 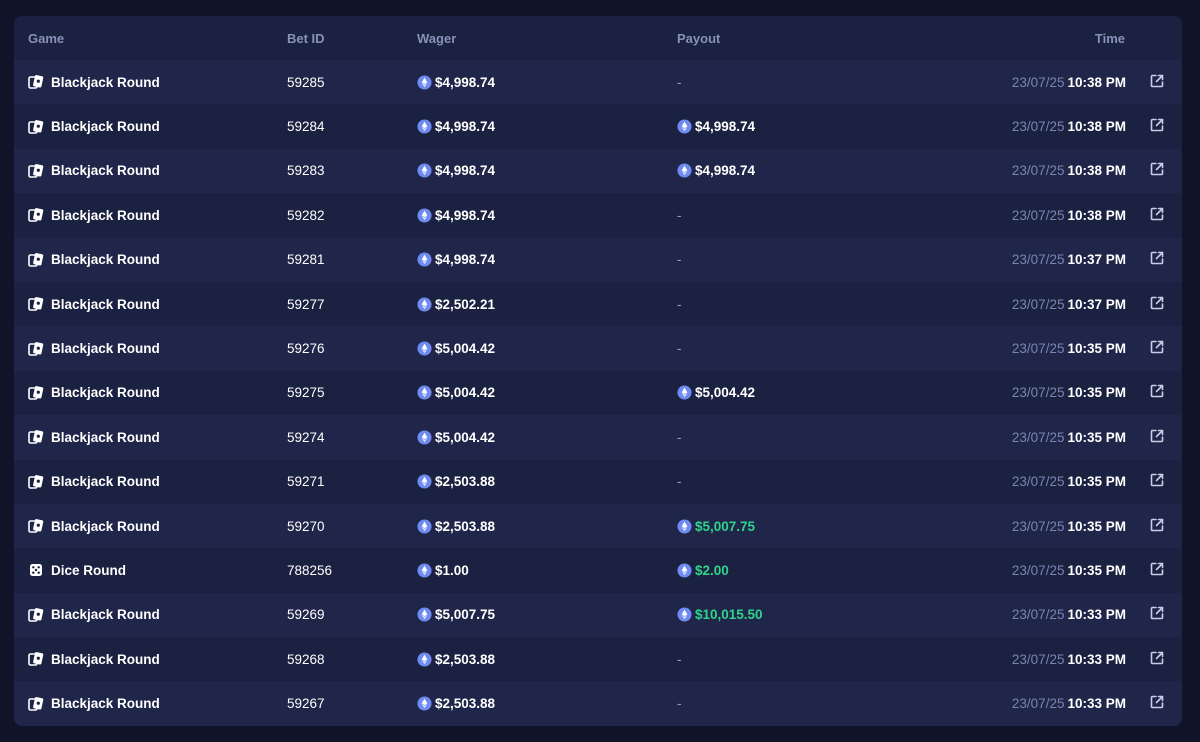 I want to click on bet-time: 10:35 PM, so click(x=1096, y=437).